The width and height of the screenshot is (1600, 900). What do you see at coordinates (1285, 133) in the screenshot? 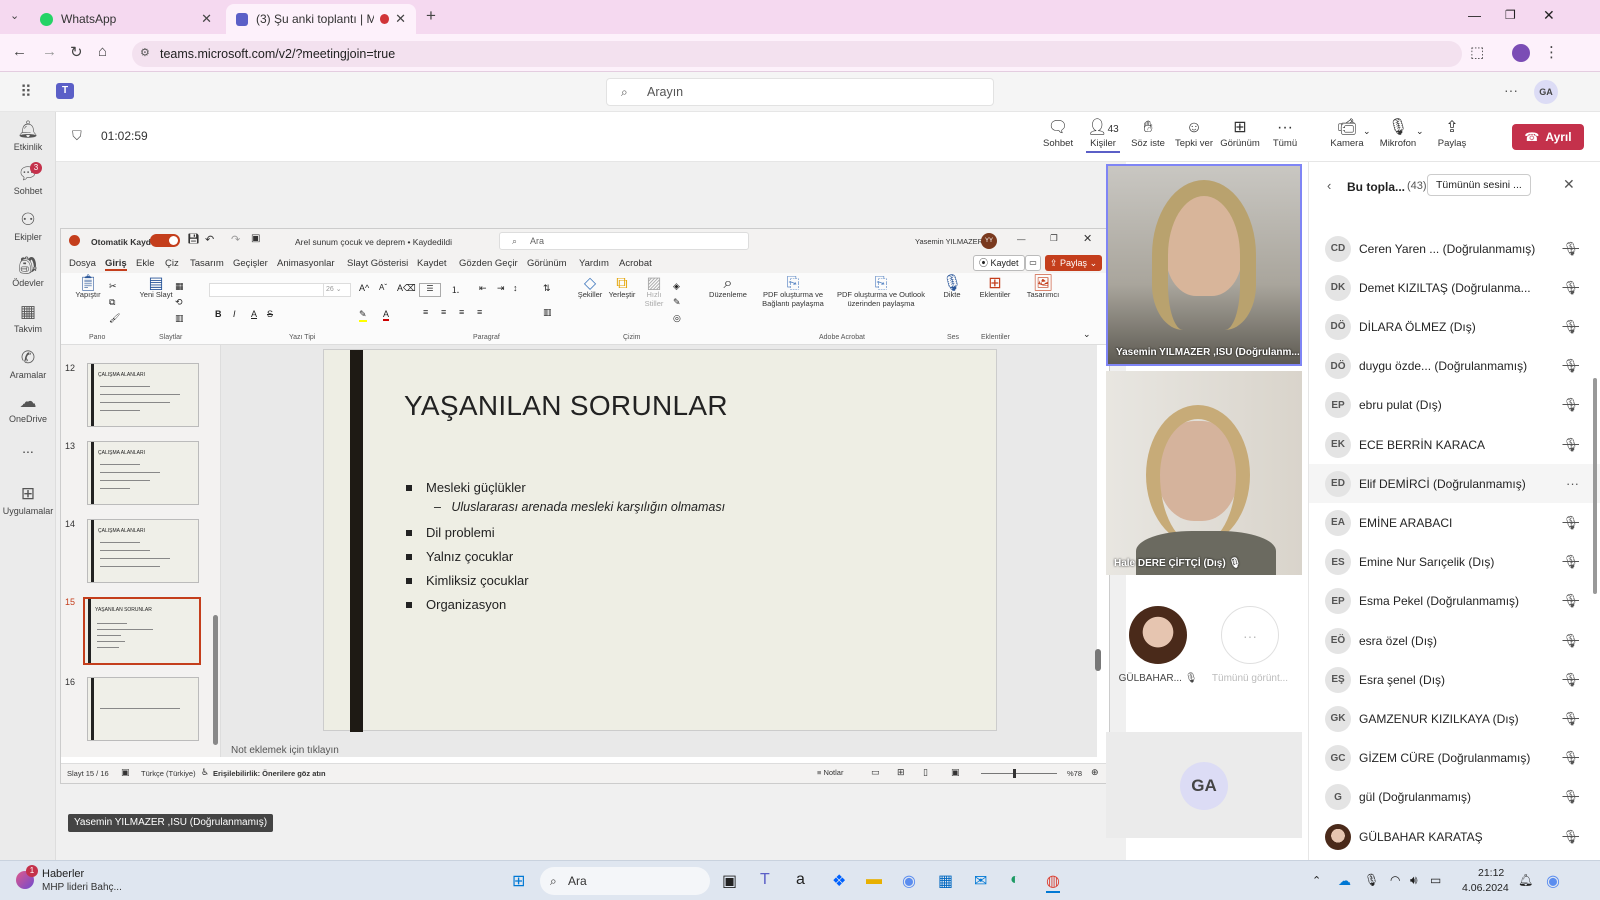
I see `more-button: ··· Tümü` at bounding box center [1285, 133].